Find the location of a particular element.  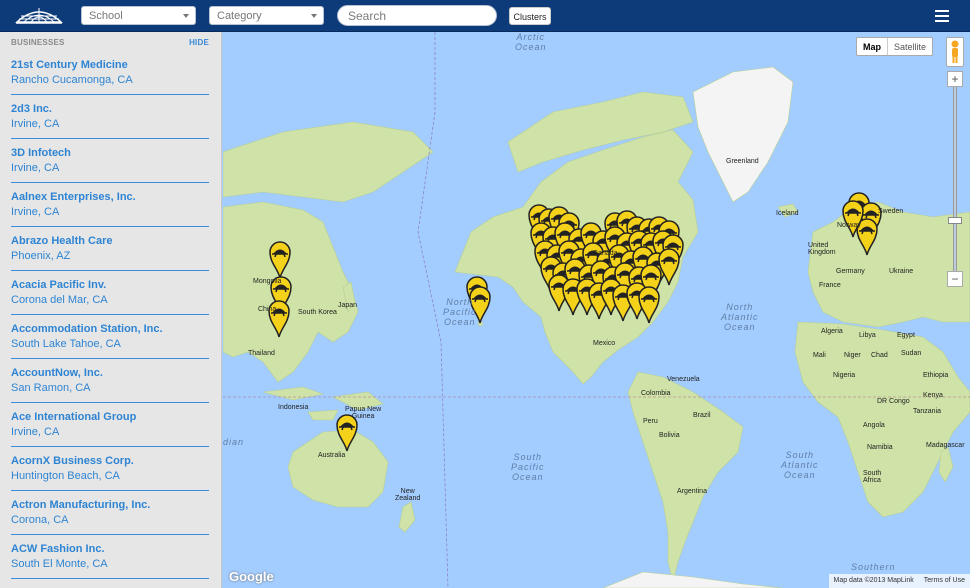

business-name: Abrazo Health Care is located at coordinates (110, 241).